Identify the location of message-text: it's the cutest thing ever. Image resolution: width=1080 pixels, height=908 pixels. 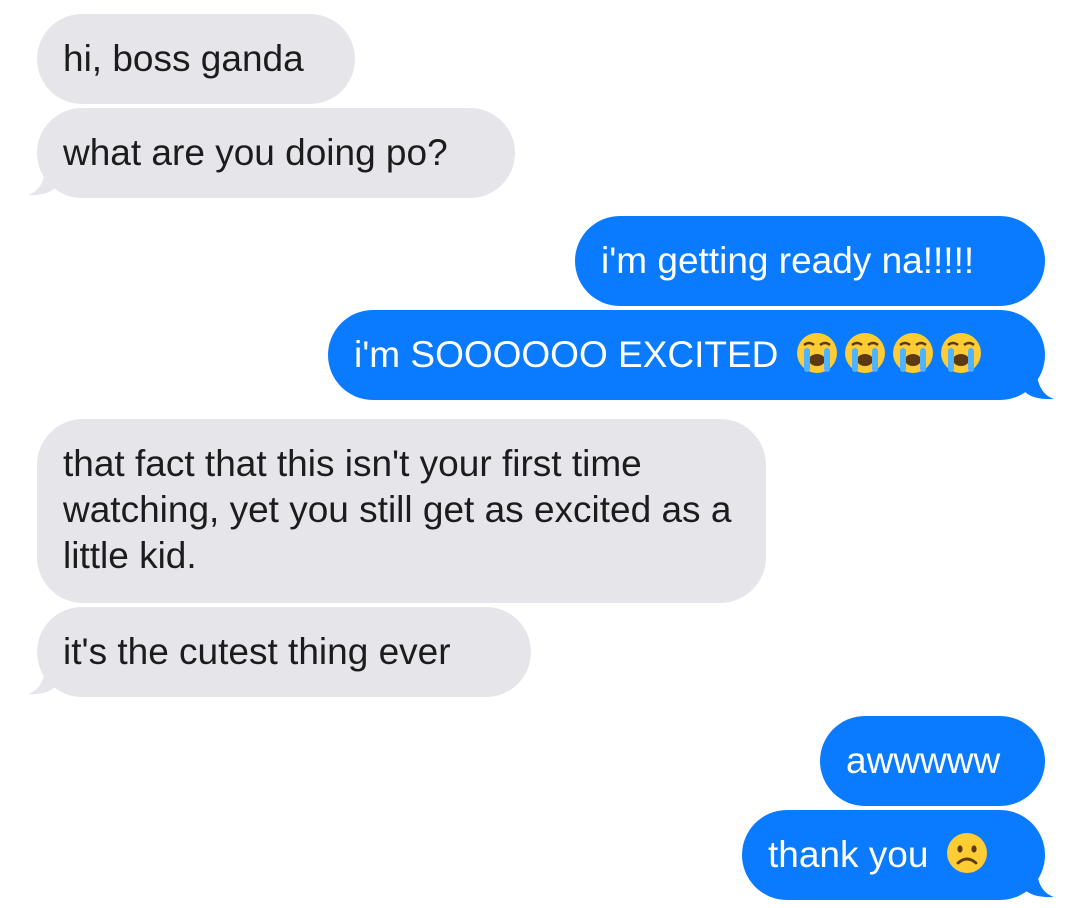
(257, 651).